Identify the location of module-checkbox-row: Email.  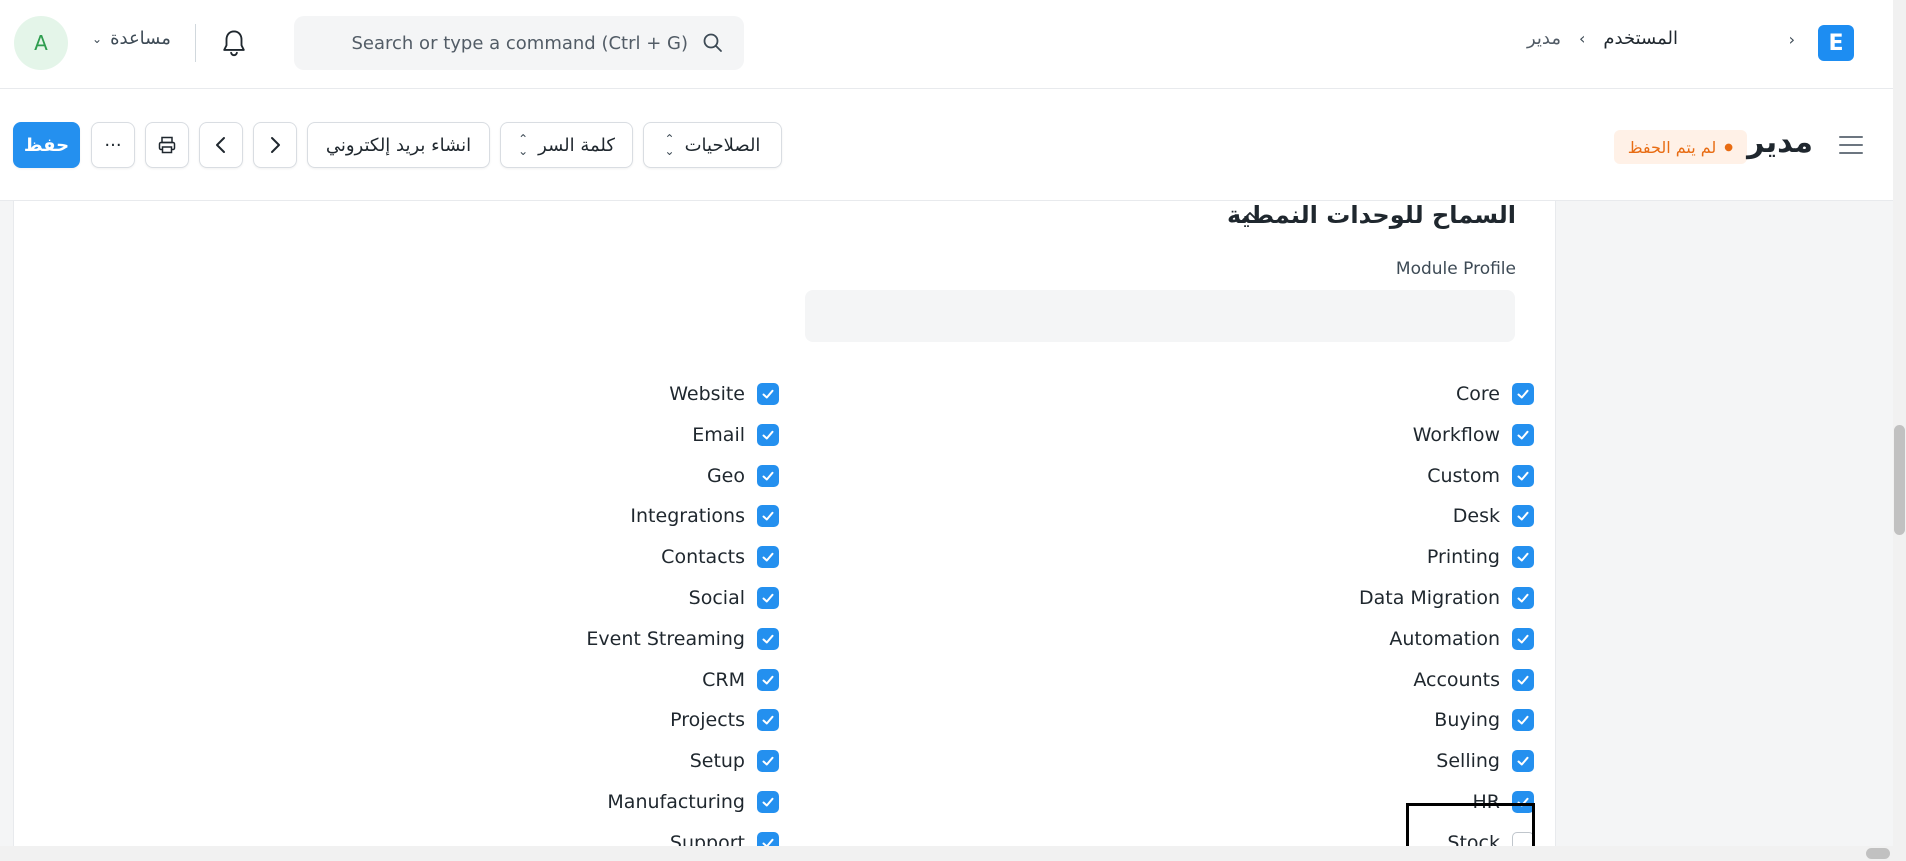
(735, 435).